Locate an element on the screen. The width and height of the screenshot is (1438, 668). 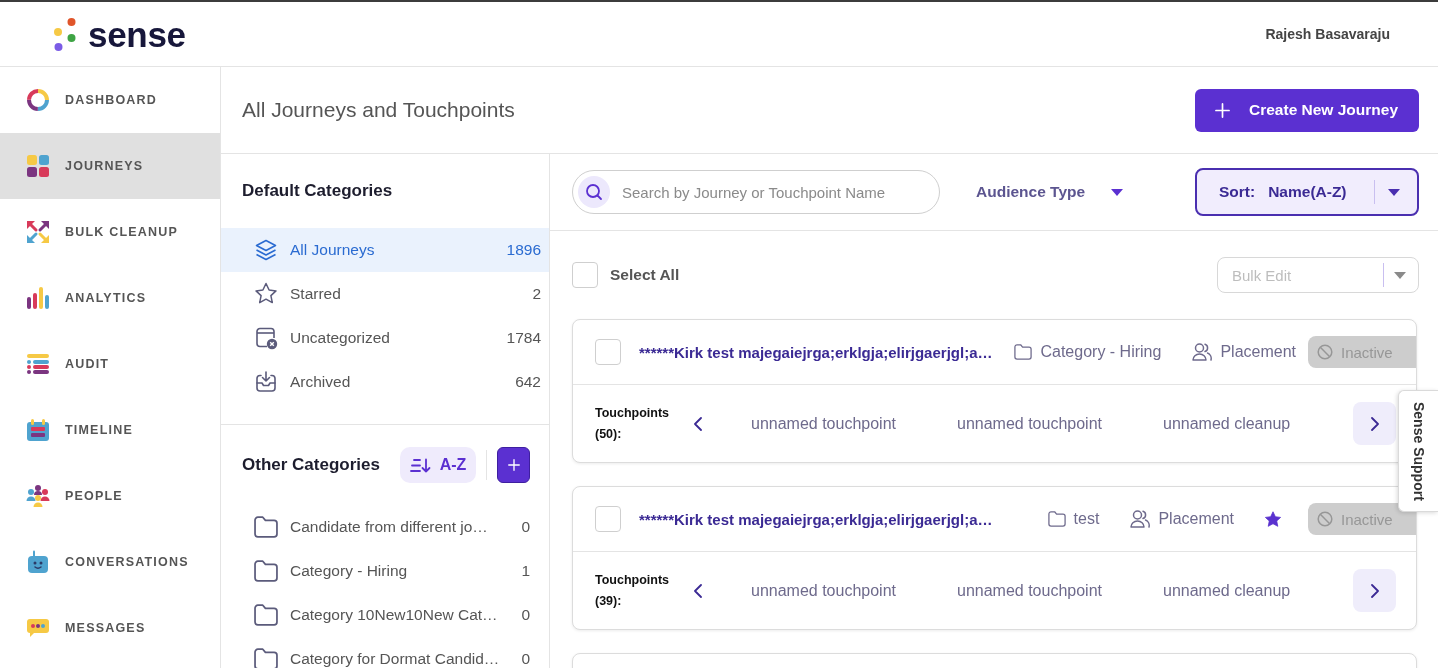
bar-chart-icon is located at coordinates (38, 298).